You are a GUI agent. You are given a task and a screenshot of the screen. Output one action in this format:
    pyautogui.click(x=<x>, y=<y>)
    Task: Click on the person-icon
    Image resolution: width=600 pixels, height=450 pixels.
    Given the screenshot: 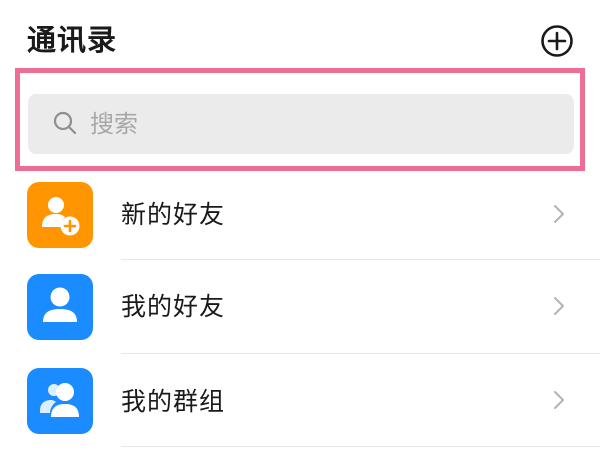 What is the action you would take?
    pyautogui.click(x=60, y=307)
    